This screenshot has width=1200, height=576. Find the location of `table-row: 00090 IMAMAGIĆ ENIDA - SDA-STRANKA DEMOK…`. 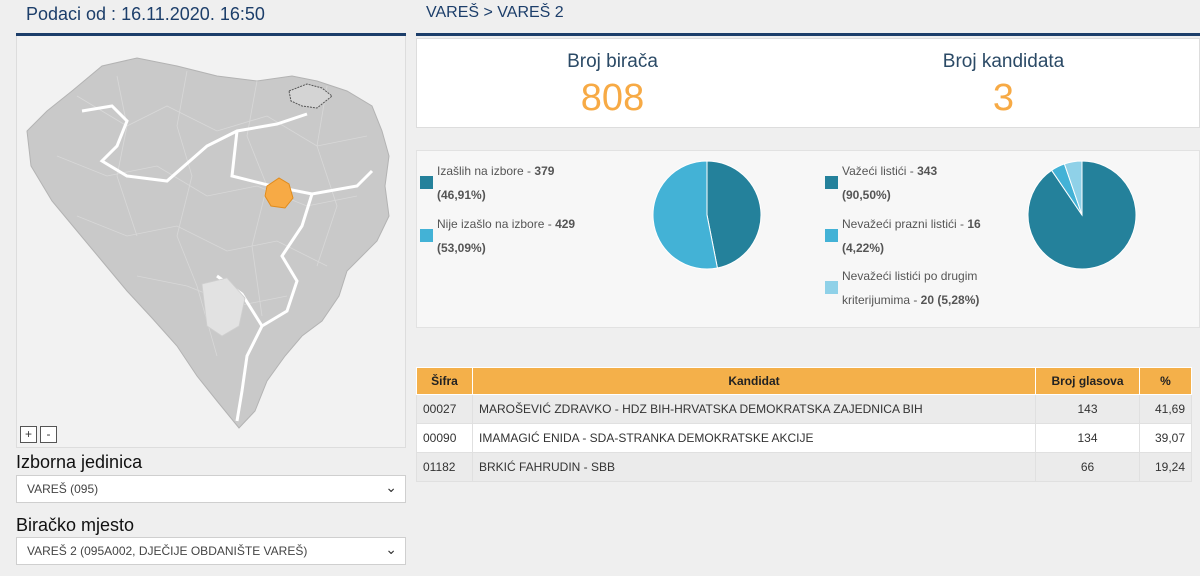

table-row: 00090 IMAMAGIĆ ENIDA - SDA-STRANKA DEMOK… is located at coordinates (804, 438).